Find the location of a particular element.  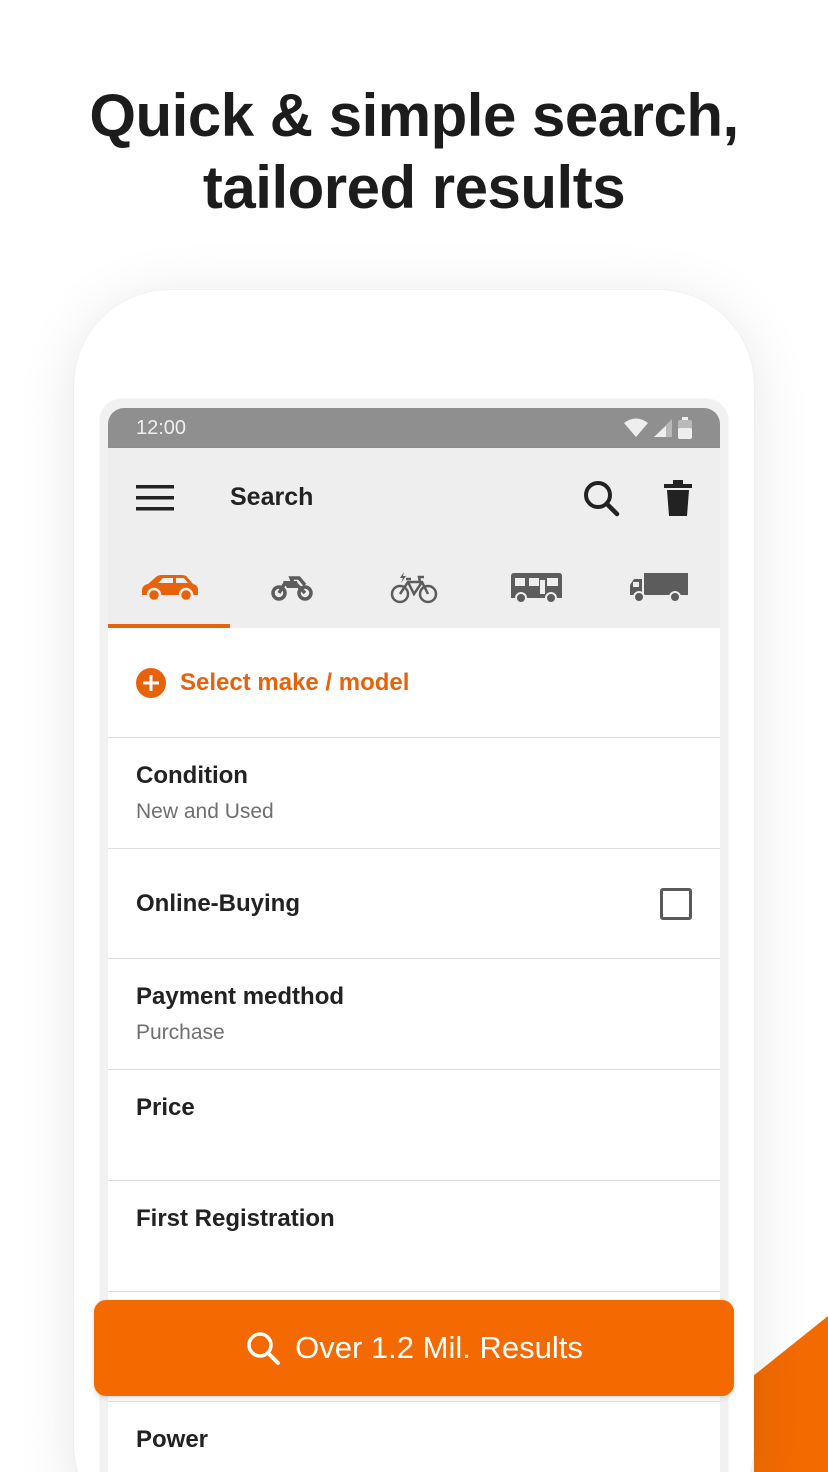

status-icons is located at coordinates (658, 428).